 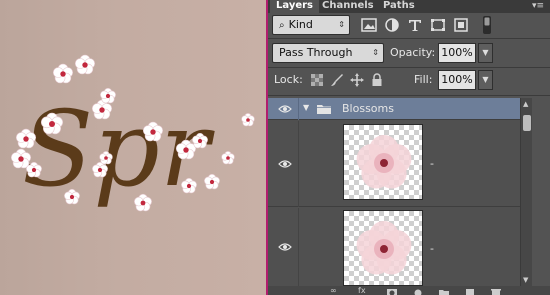 What do you see at coordinates (418, 291) in the screenshot?
I see `adjustment-icon` at bounding box center [418, 291].